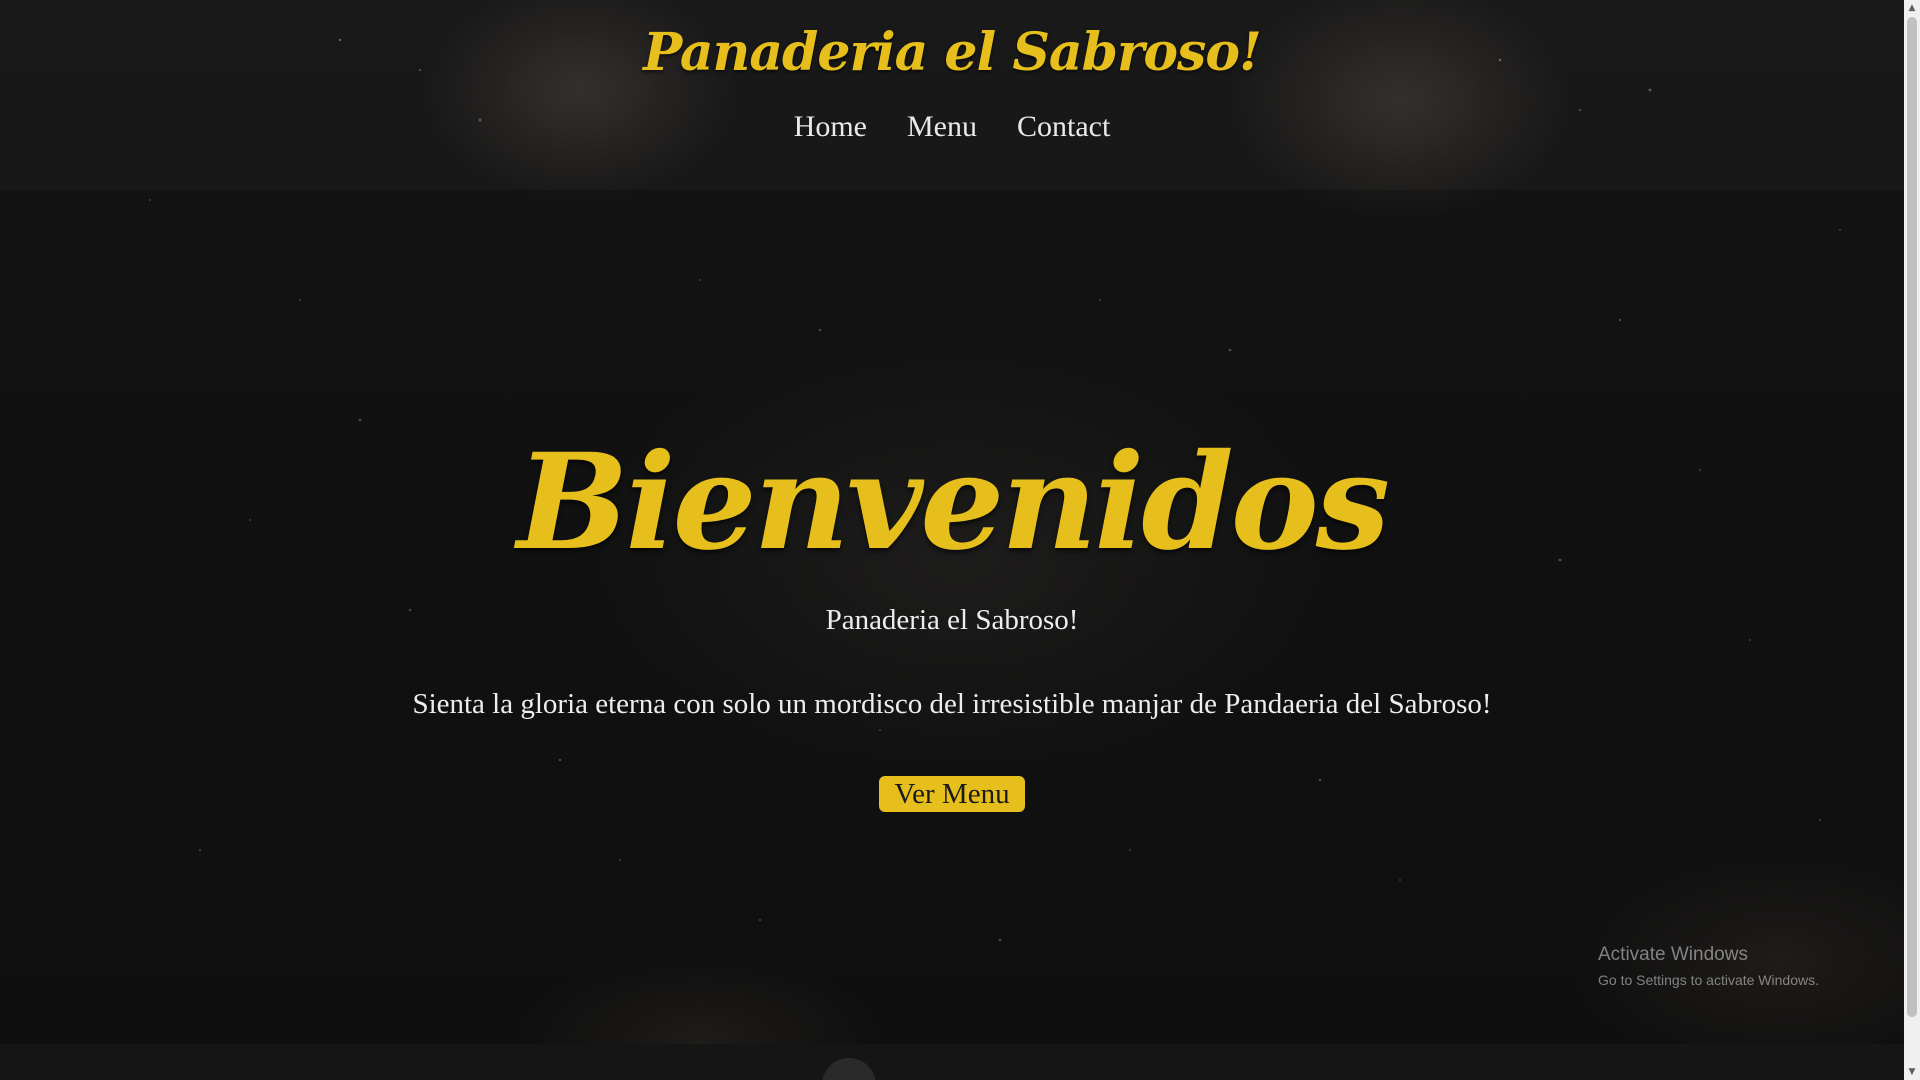 Image resolution: width=1920 pixels, height=1080 pixels. I want to click on site-footer, so click(952, 1062).